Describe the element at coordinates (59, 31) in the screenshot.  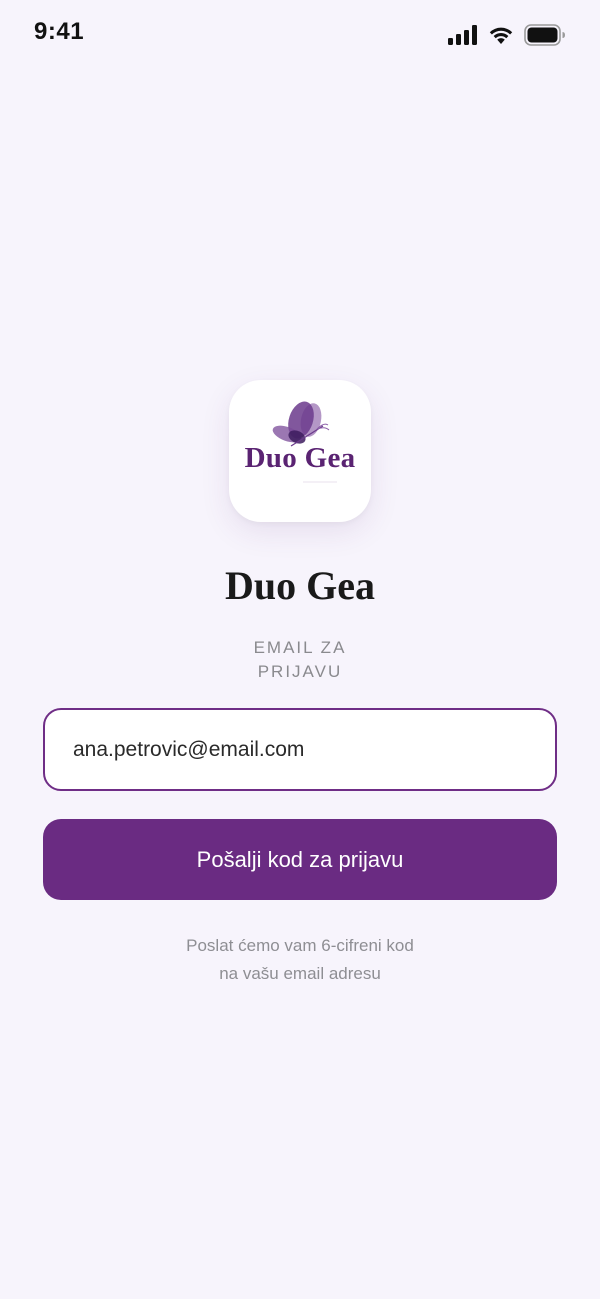
I see `status-time: 9:41` at that location.